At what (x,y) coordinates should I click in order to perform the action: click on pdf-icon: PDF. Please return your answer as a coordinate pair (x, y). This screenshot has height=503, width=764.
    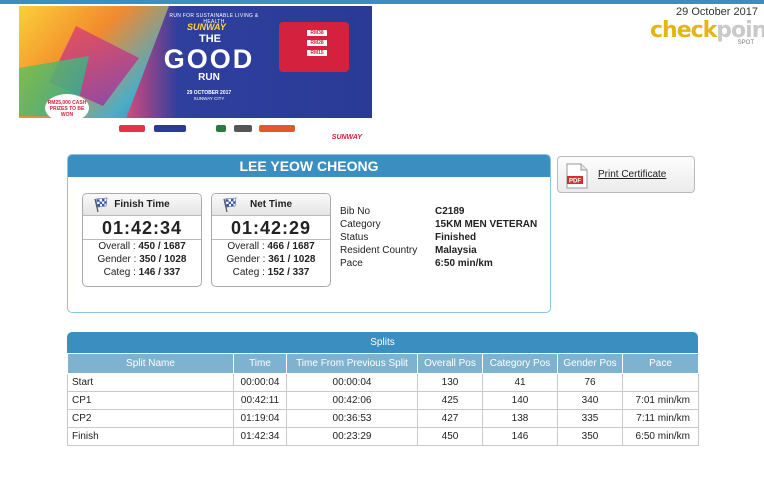
    Looking at the image, I should click on (577, 176).